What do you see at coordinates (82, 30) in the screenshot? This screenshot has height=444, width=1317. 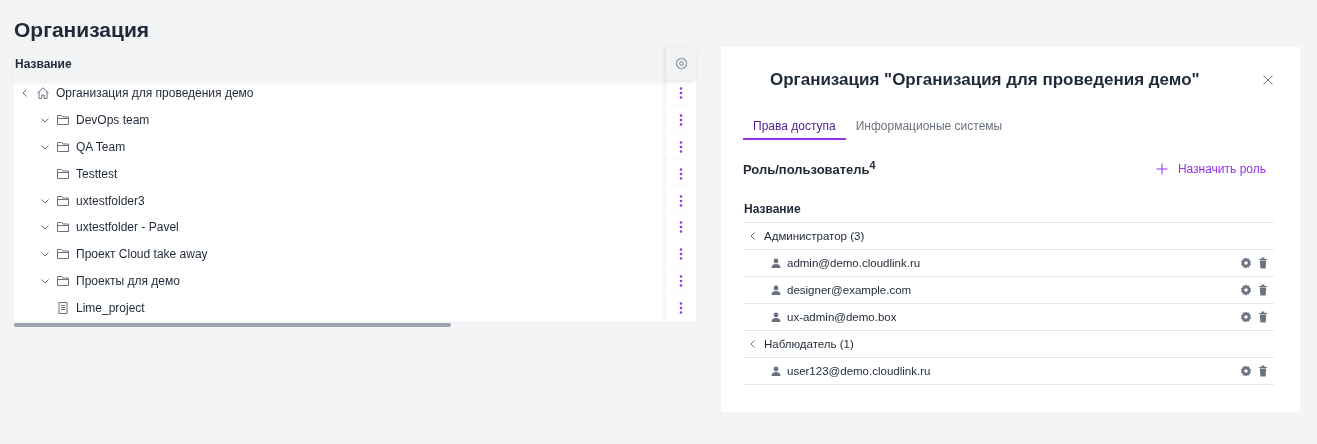 I see `page-title: Организация` at bounding box center [82, 30].